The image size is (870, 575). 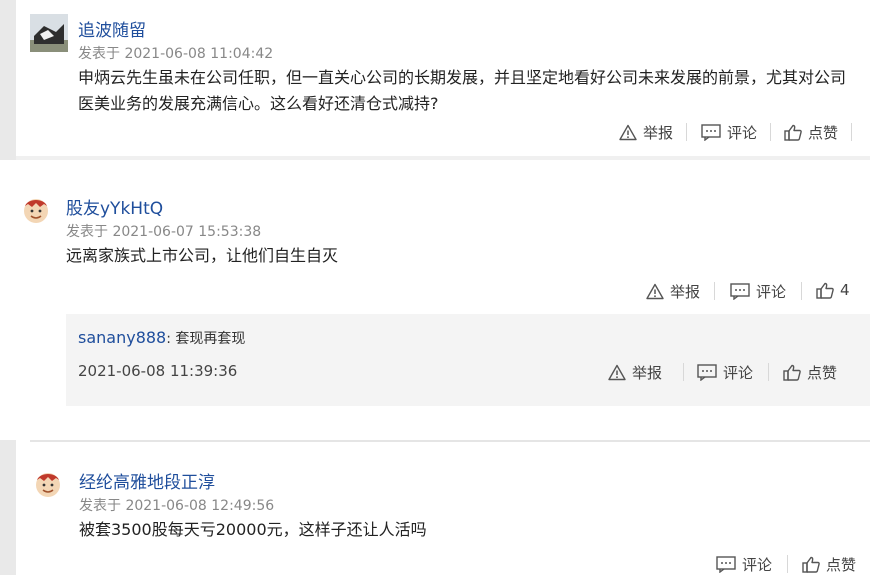 What do you see at coordinates (147, 480) in the screenshot?
I see `comment-author: 经纶高雅地段正淳` at bounding box center [147, 480].